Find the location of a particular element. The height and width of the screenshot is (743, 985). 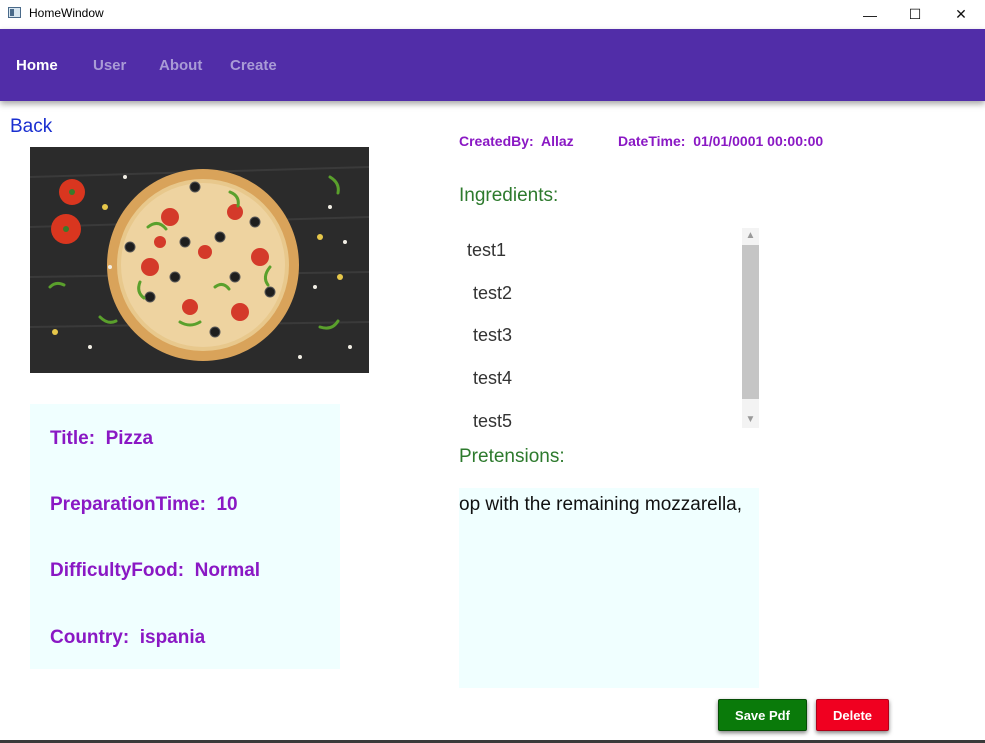

top-navbar: Home User About Create is located at coordinates (492, 65).